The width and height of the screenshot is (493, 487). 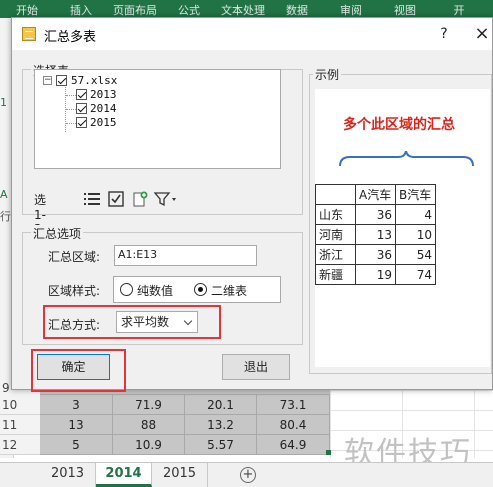 What do you see at coordinates (406, 159) in the screenshot?
I see `curly-brace-icon` at bounding box center [406, 159].